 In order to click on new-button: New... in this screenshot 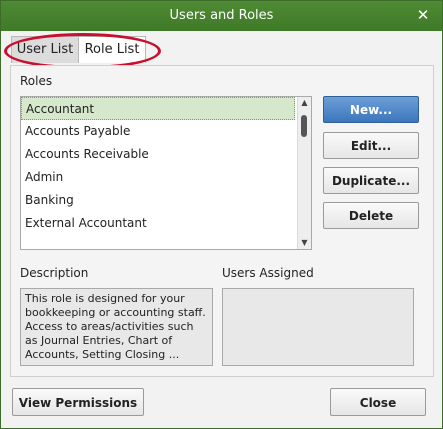, I will do `click(371, 109)`.